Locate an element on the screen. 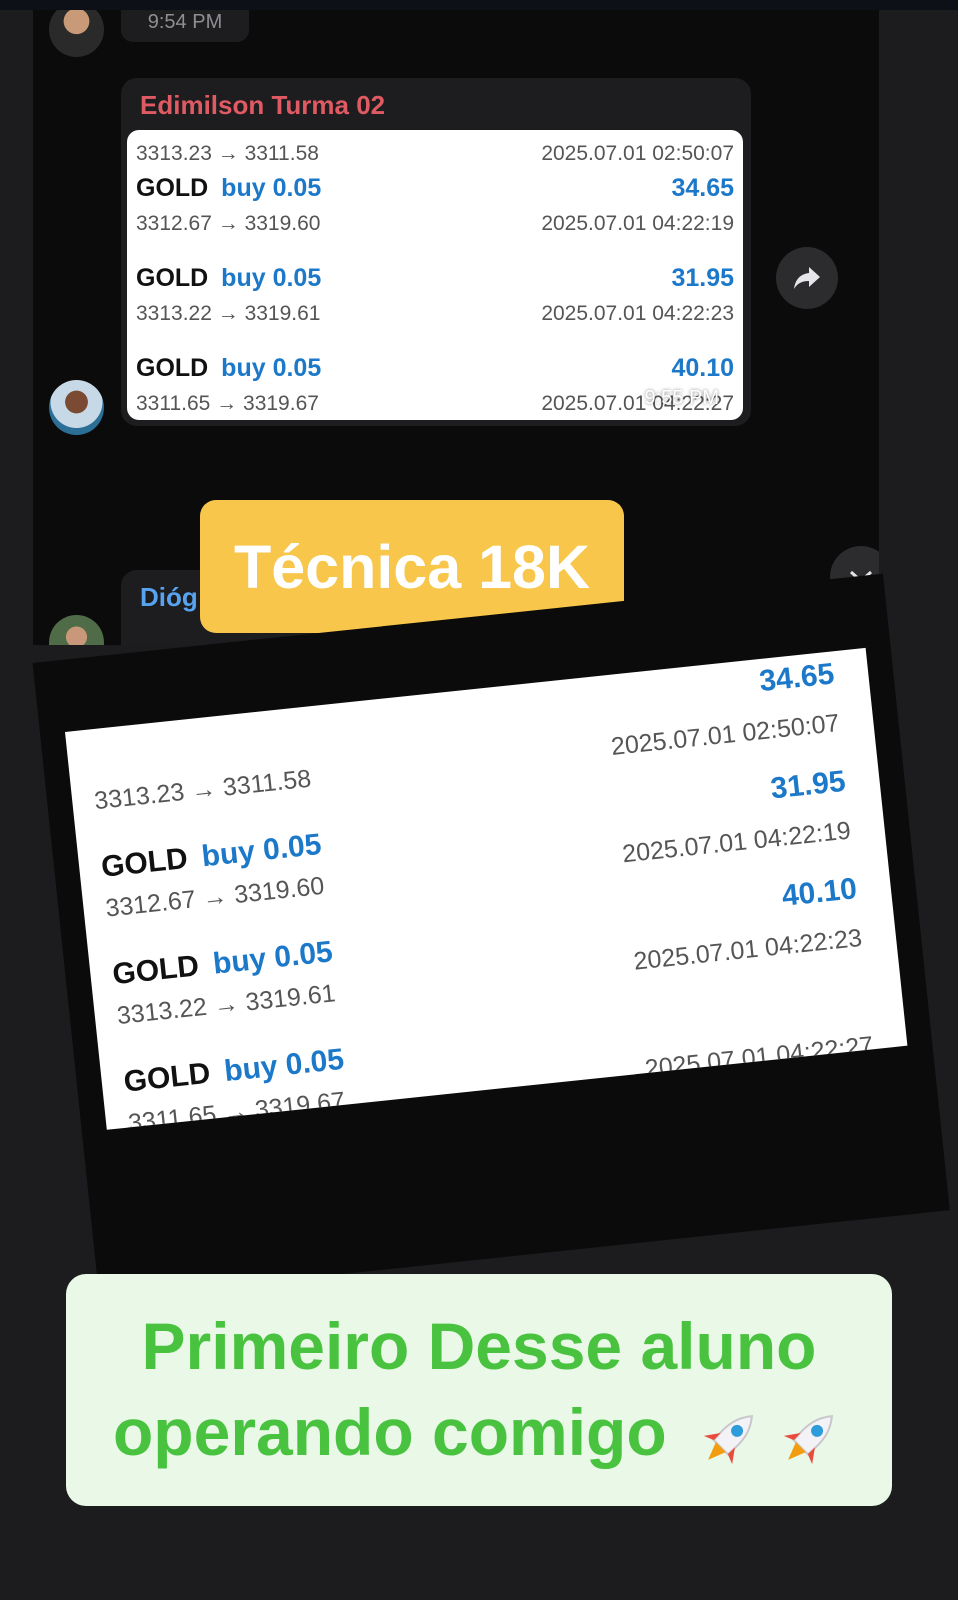 Image resolution: width=958 pixels, height=1600 pixels. trade-prices: 3313.22 → 3319.61 is located at coordinates (228, 313).